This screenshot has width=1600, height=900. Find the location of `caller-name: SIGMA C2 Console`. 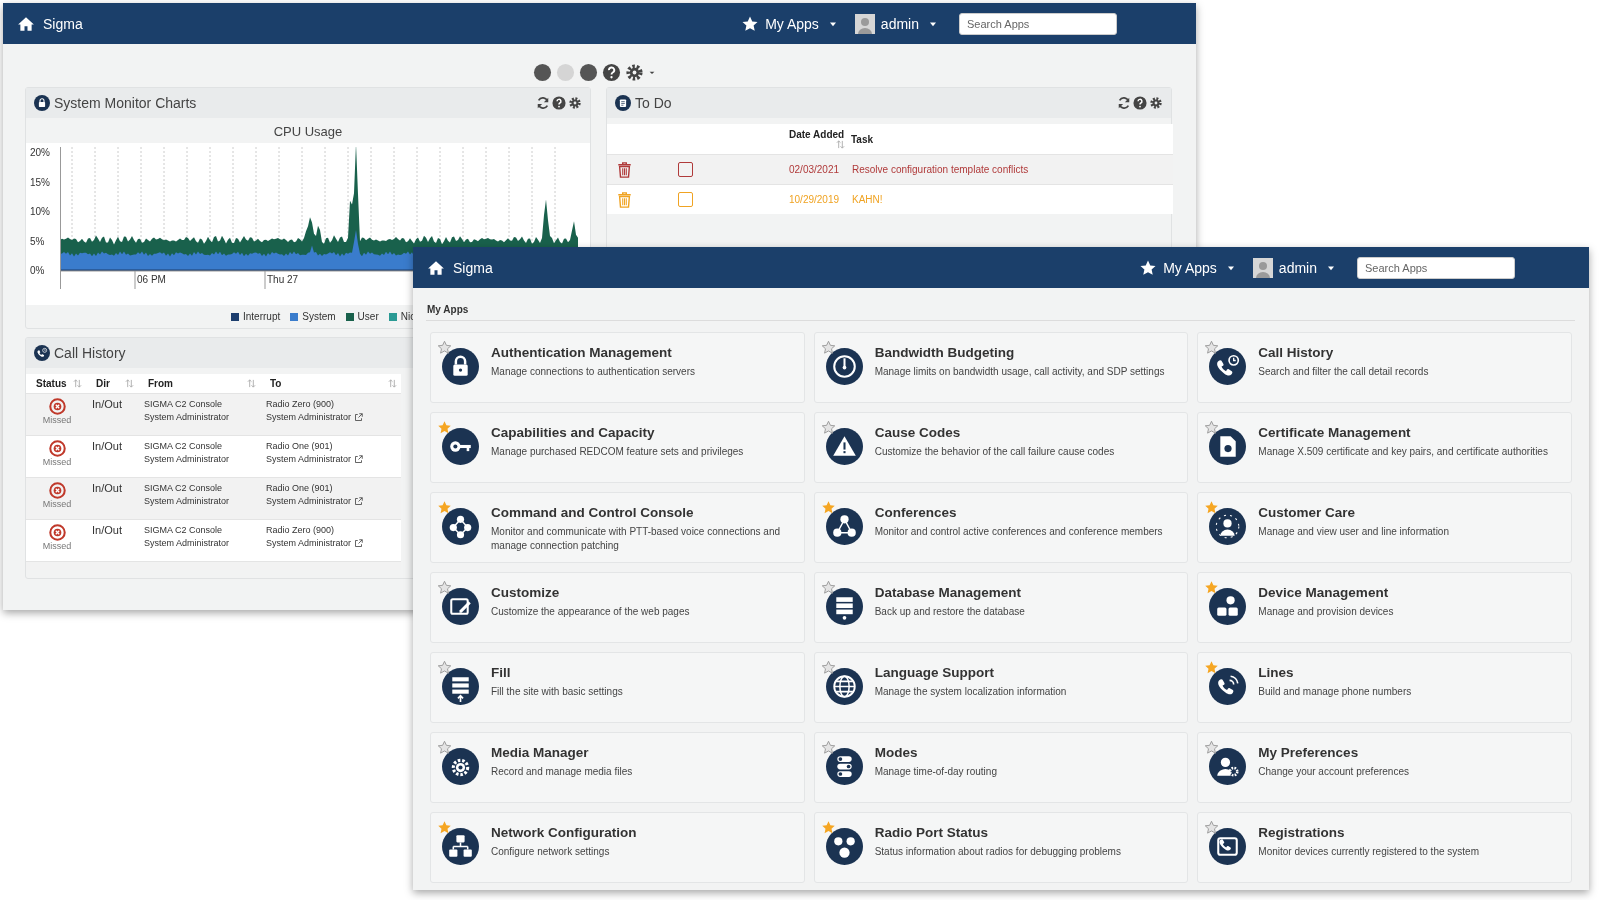

caller-name: SIGMA C2 Console is located at coordinates (184, 446).